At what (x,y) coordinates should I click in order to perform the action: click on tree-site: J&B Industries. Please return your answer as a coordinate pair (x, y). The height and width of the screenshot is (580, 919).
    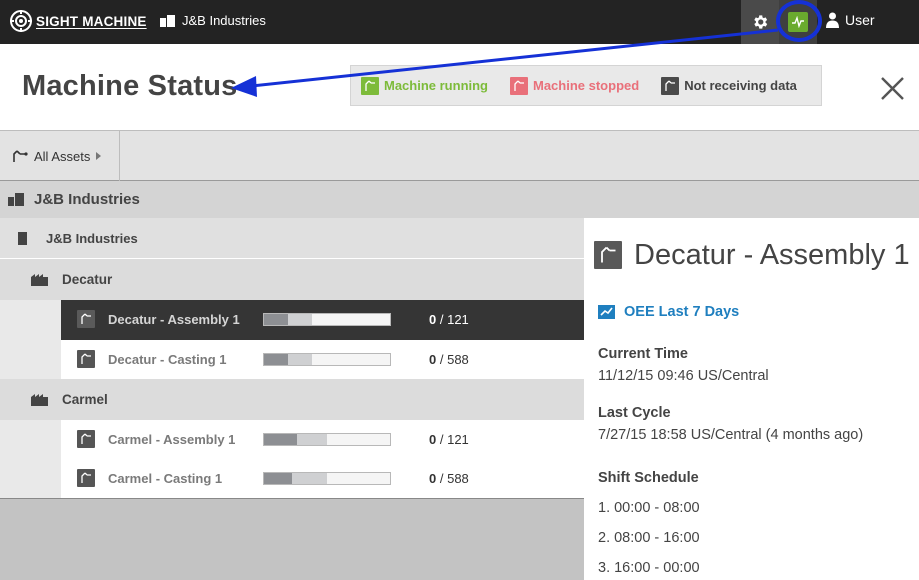
    Looking at the image, I should click on (292, 238).